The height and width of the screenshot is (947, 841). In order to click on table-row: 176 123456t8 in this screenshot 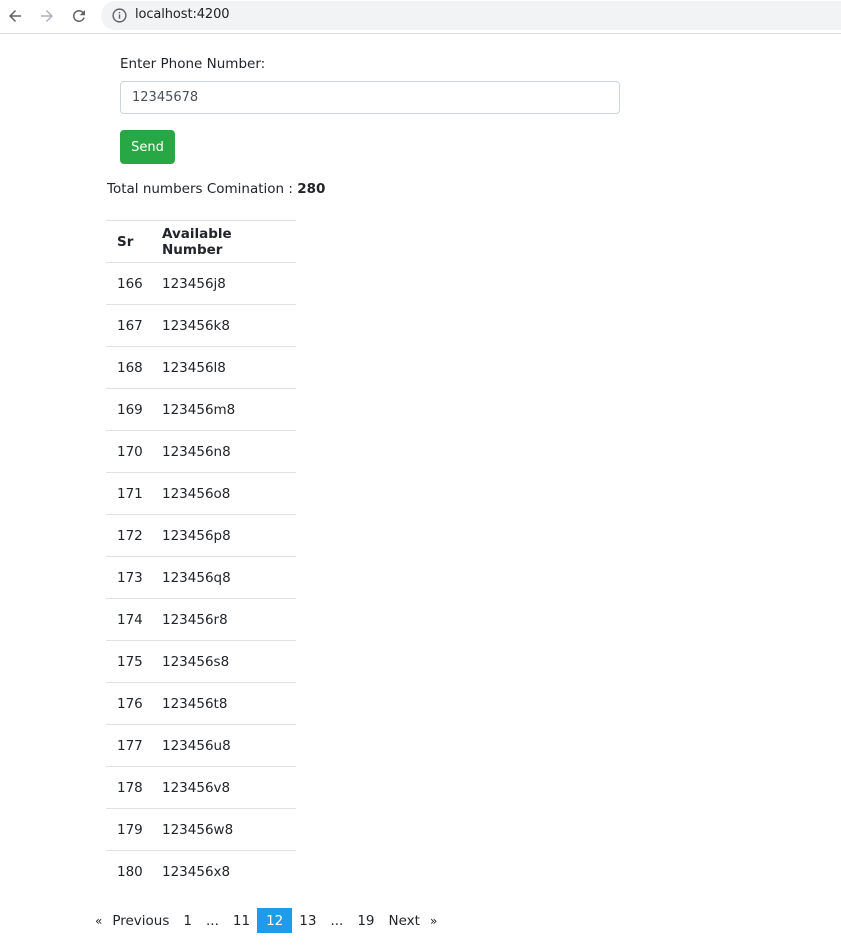, I will do `click(201, 703)`.